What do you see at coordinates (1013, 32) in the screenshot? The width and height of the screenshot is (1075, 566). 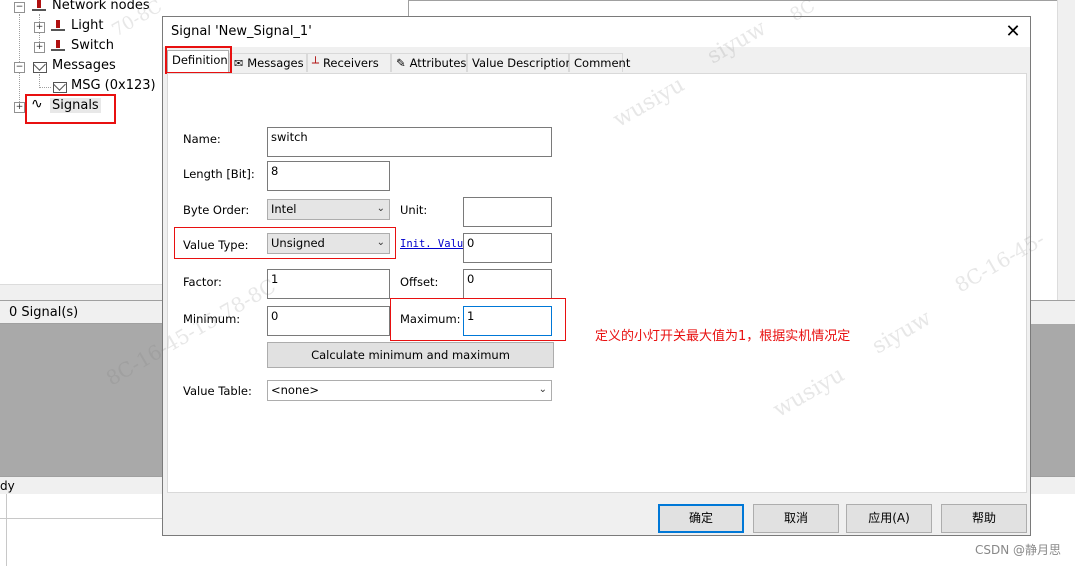 I see `close-icon: ✕` at bounding box center [1013, 32].